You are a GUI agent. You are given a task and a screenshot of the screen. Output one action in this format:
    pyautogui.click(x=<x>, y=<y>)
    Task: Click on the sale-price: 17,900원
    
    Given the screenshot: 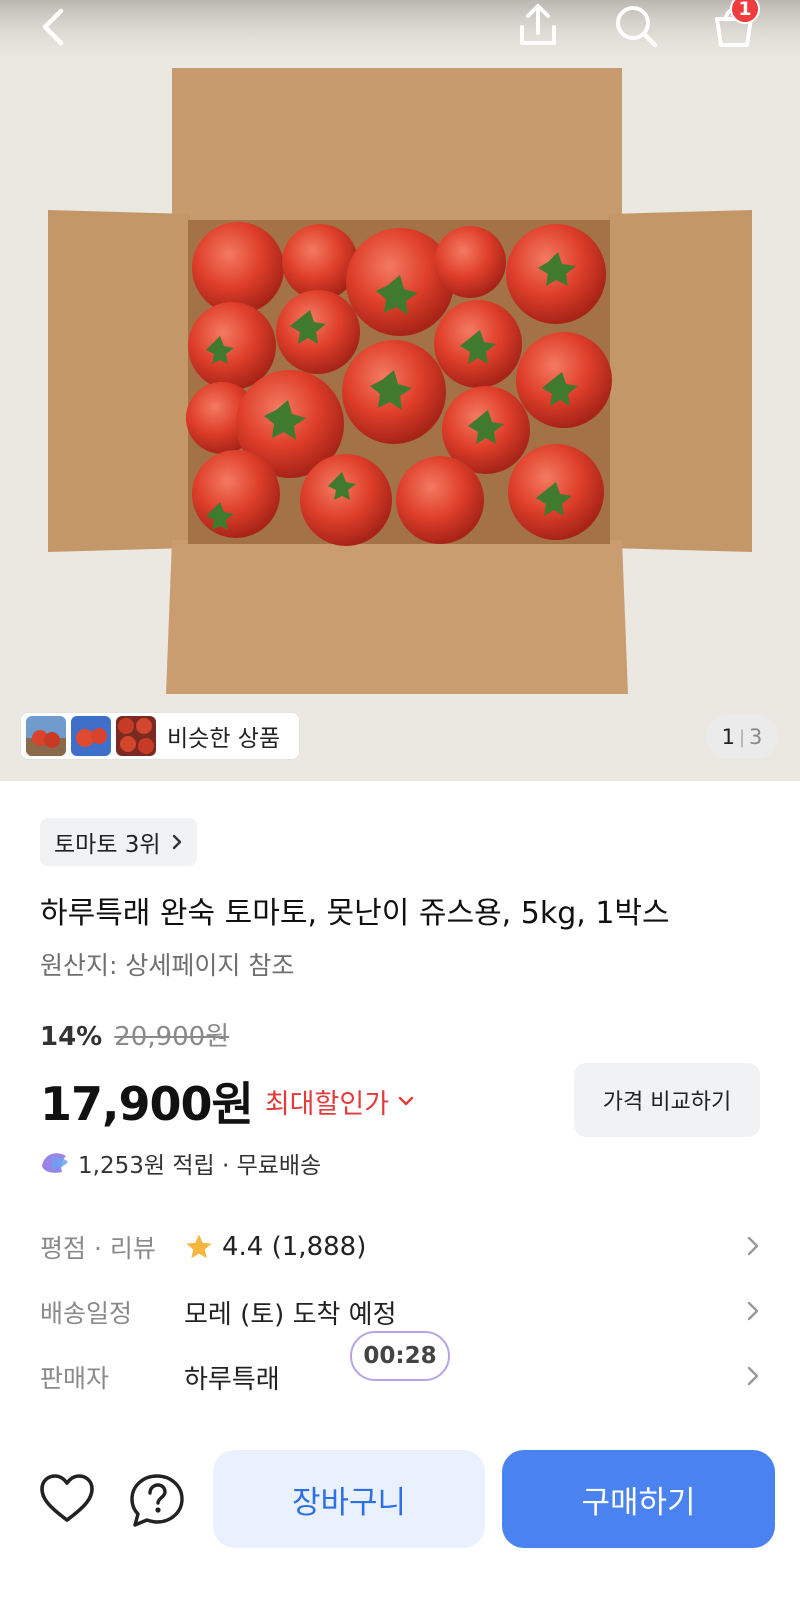 What is the action you would take?
    pyautogui.click(x=147, y=1104)
    